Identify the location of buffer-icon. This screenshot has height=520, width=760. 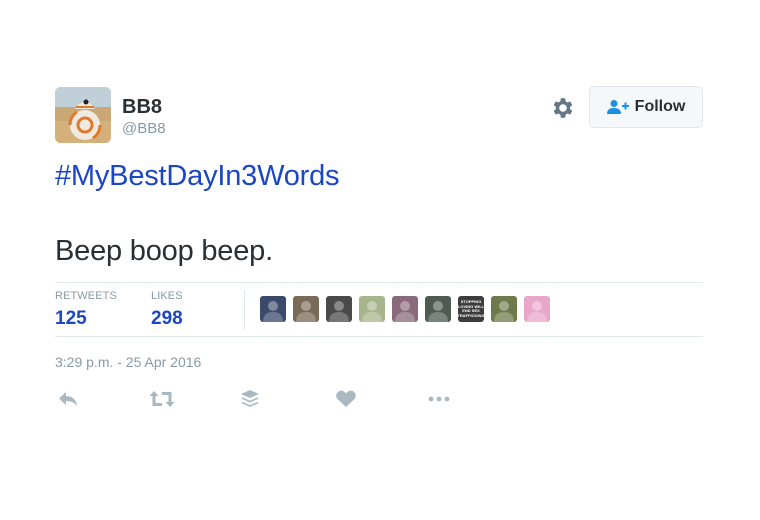
(252, 400).